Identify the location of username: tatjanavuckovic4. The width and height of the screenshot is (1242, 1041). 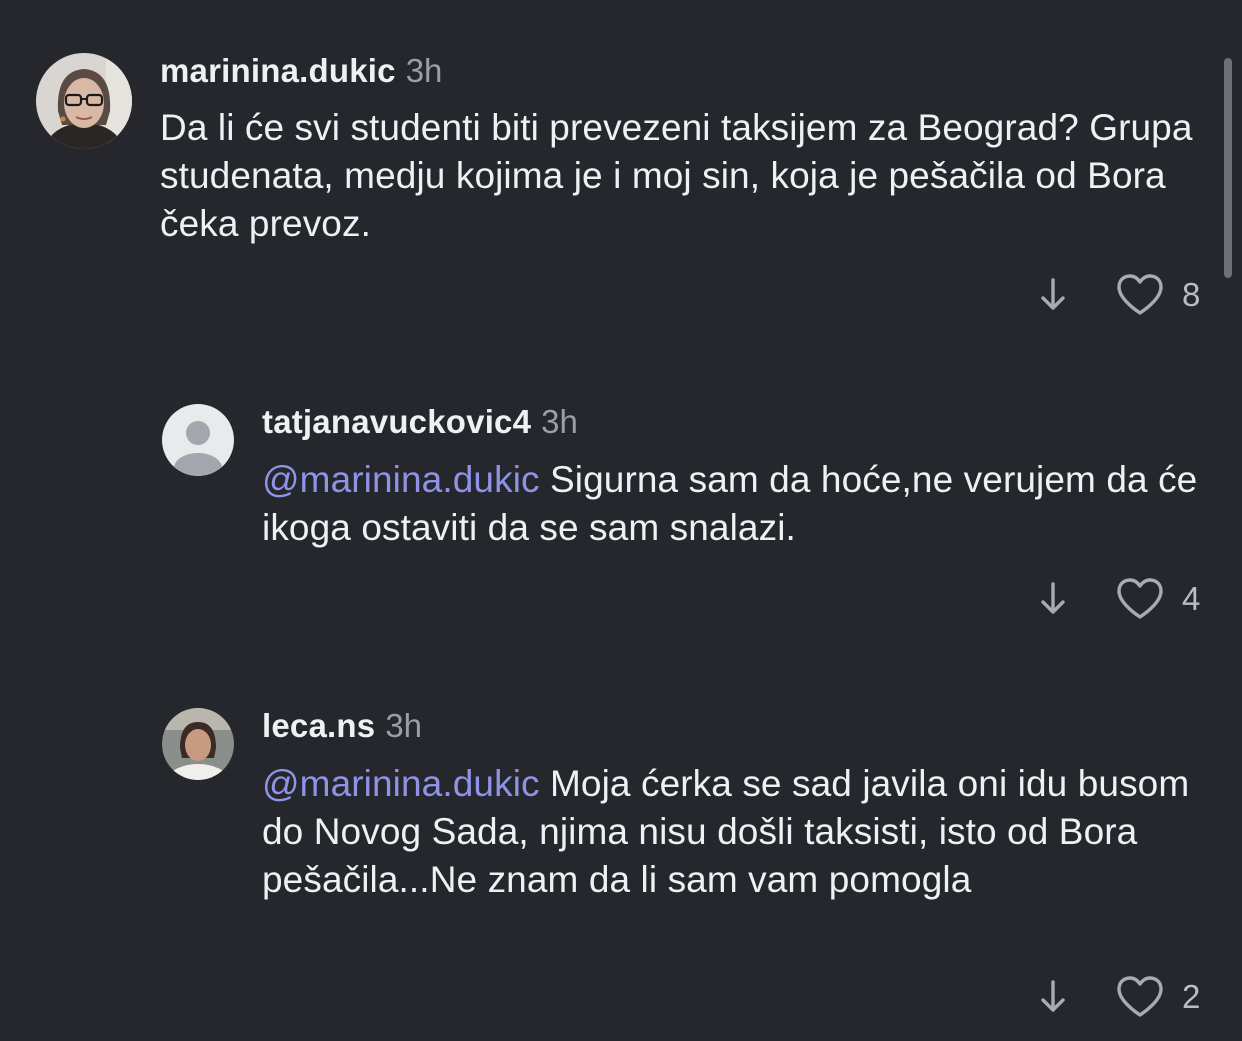
(396, 421).